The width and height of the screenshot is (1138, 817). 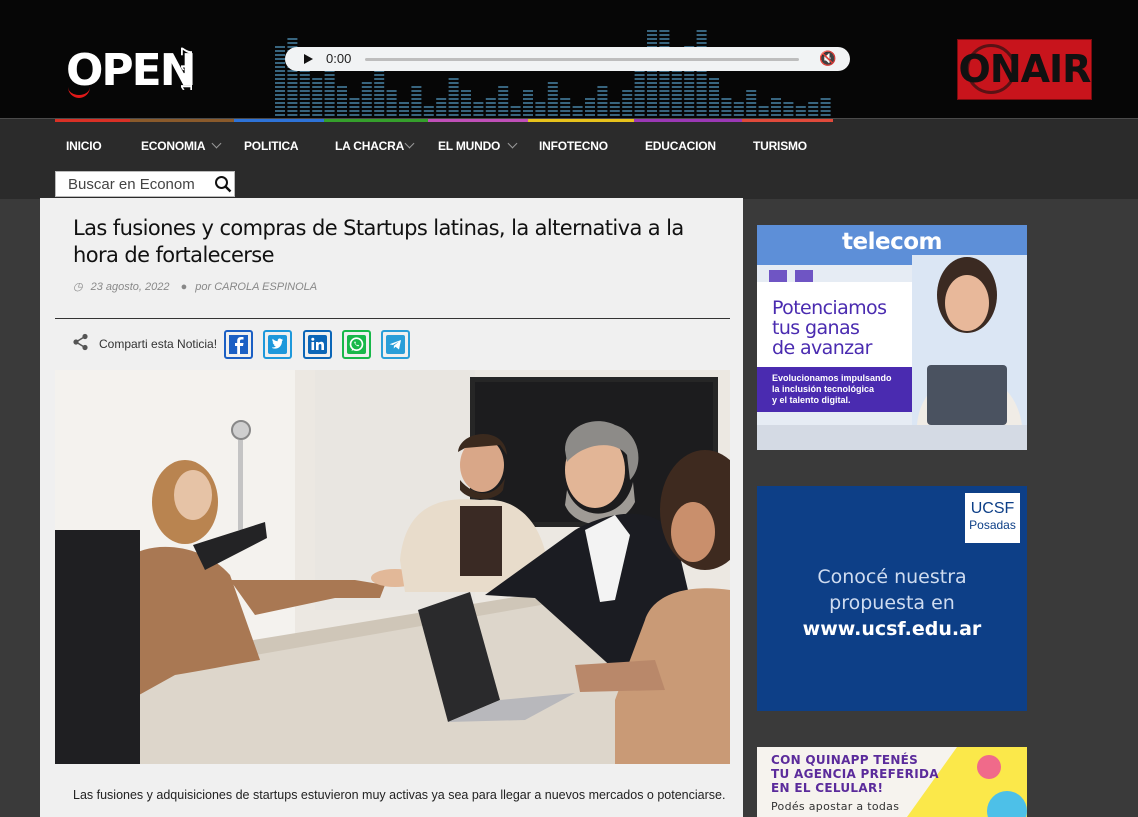 What do you see at coordinates (680, 146) in the screenshot?
I see `nav-item-educacion: EDUCACION` at bounding box center [680, 146].